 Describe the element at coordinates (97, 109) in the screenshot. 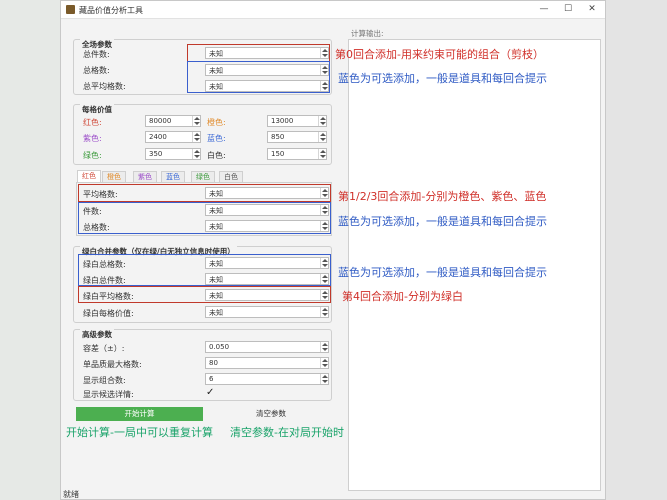

I see `cell-value-title: 每格价值` at that location.